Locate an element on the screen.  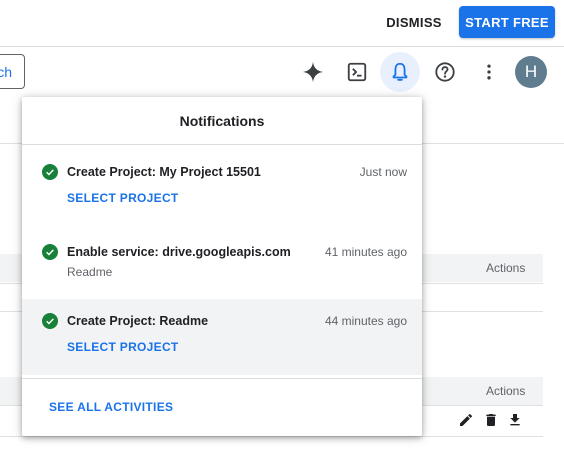
panel-footer: SEE ALL ACTIVITIES is located at coordinates (222, 407).